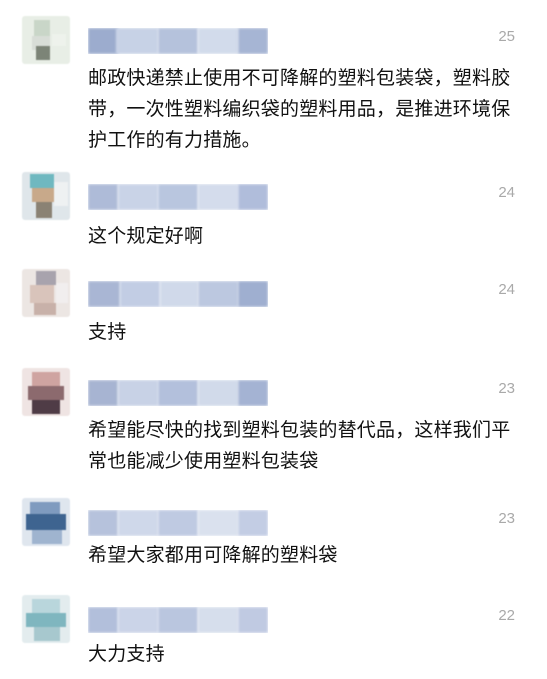 The width and height of the screenshot is (547, 679). I want to click on comment-text: 大力支持, so click(126, 654).